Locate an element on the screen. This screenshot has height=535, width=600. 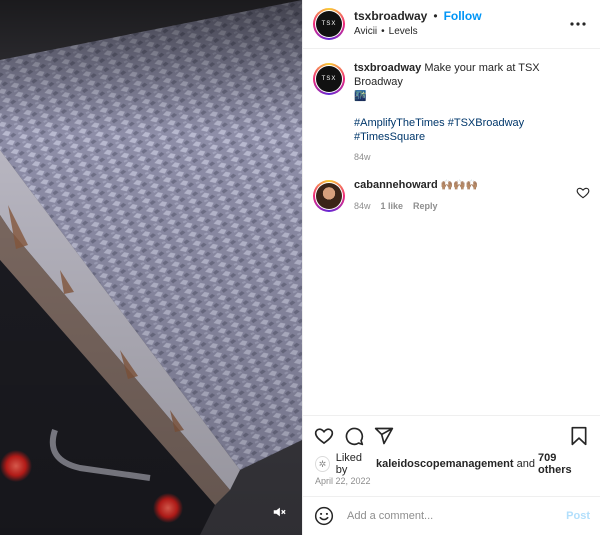
like-button is located at coordinates (324, 436).